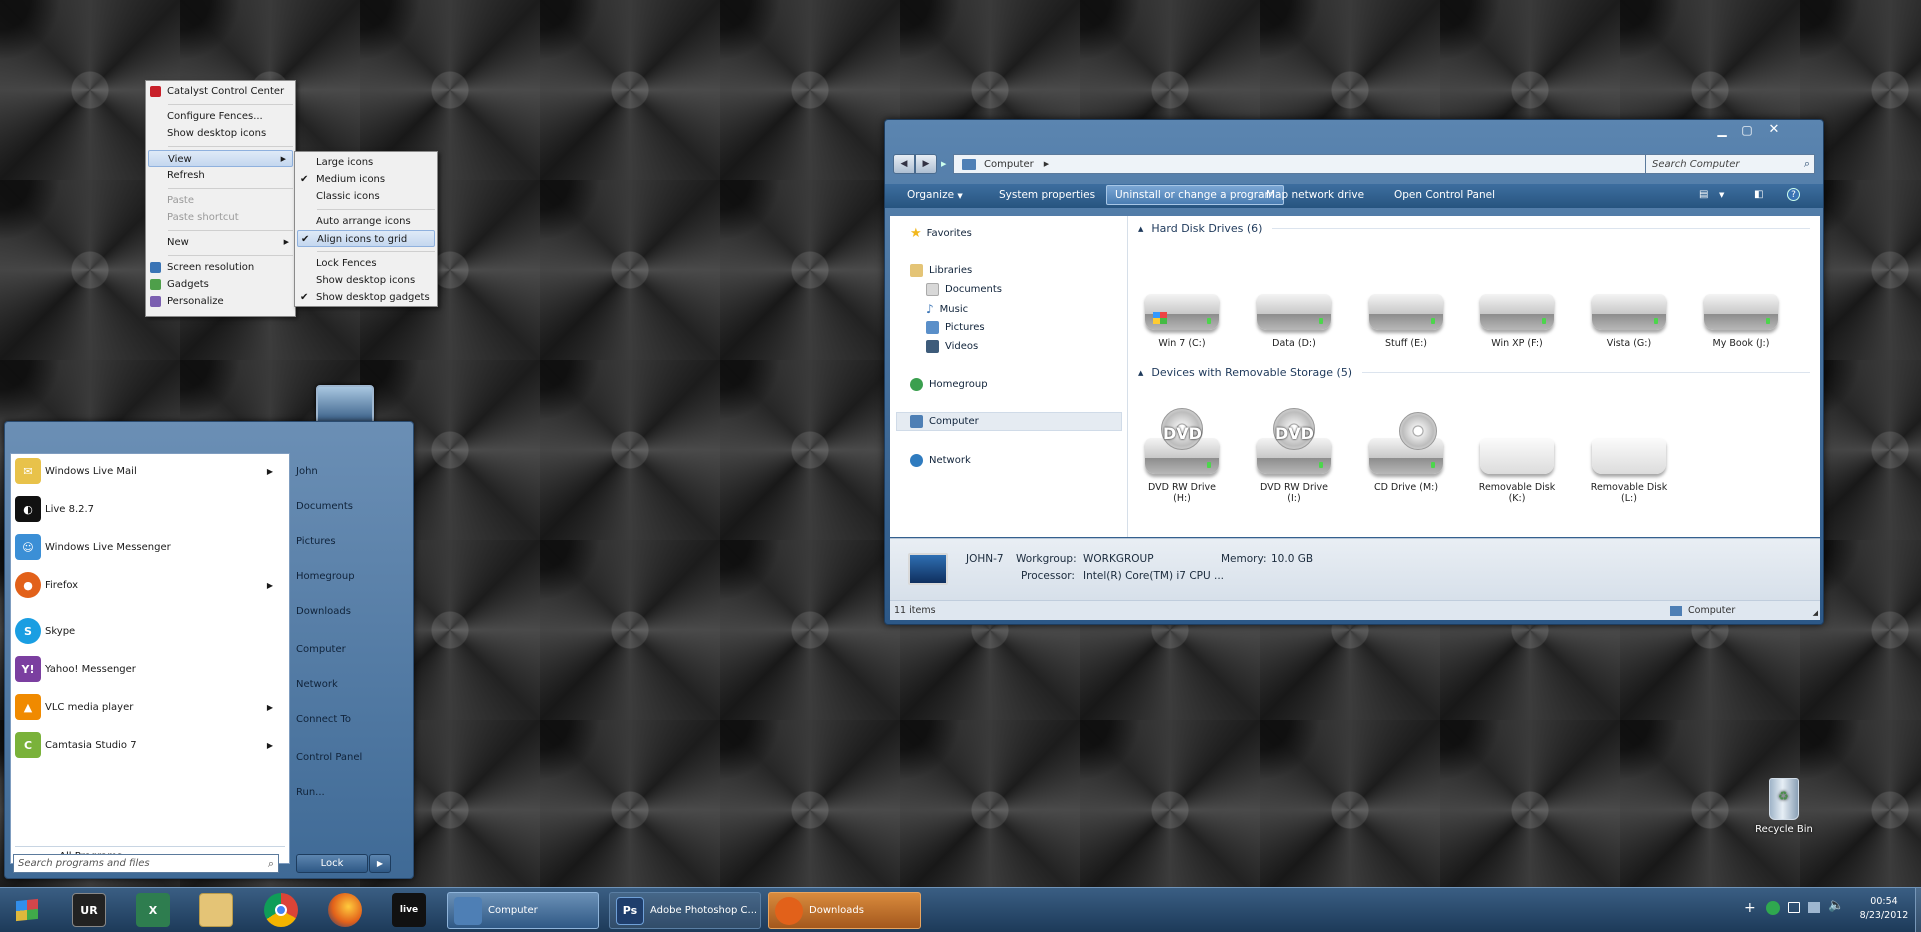  Describe the element at coordinates (941, 233) in the screenshot. I see `nav-favorites: ★ Favorites` at that location.